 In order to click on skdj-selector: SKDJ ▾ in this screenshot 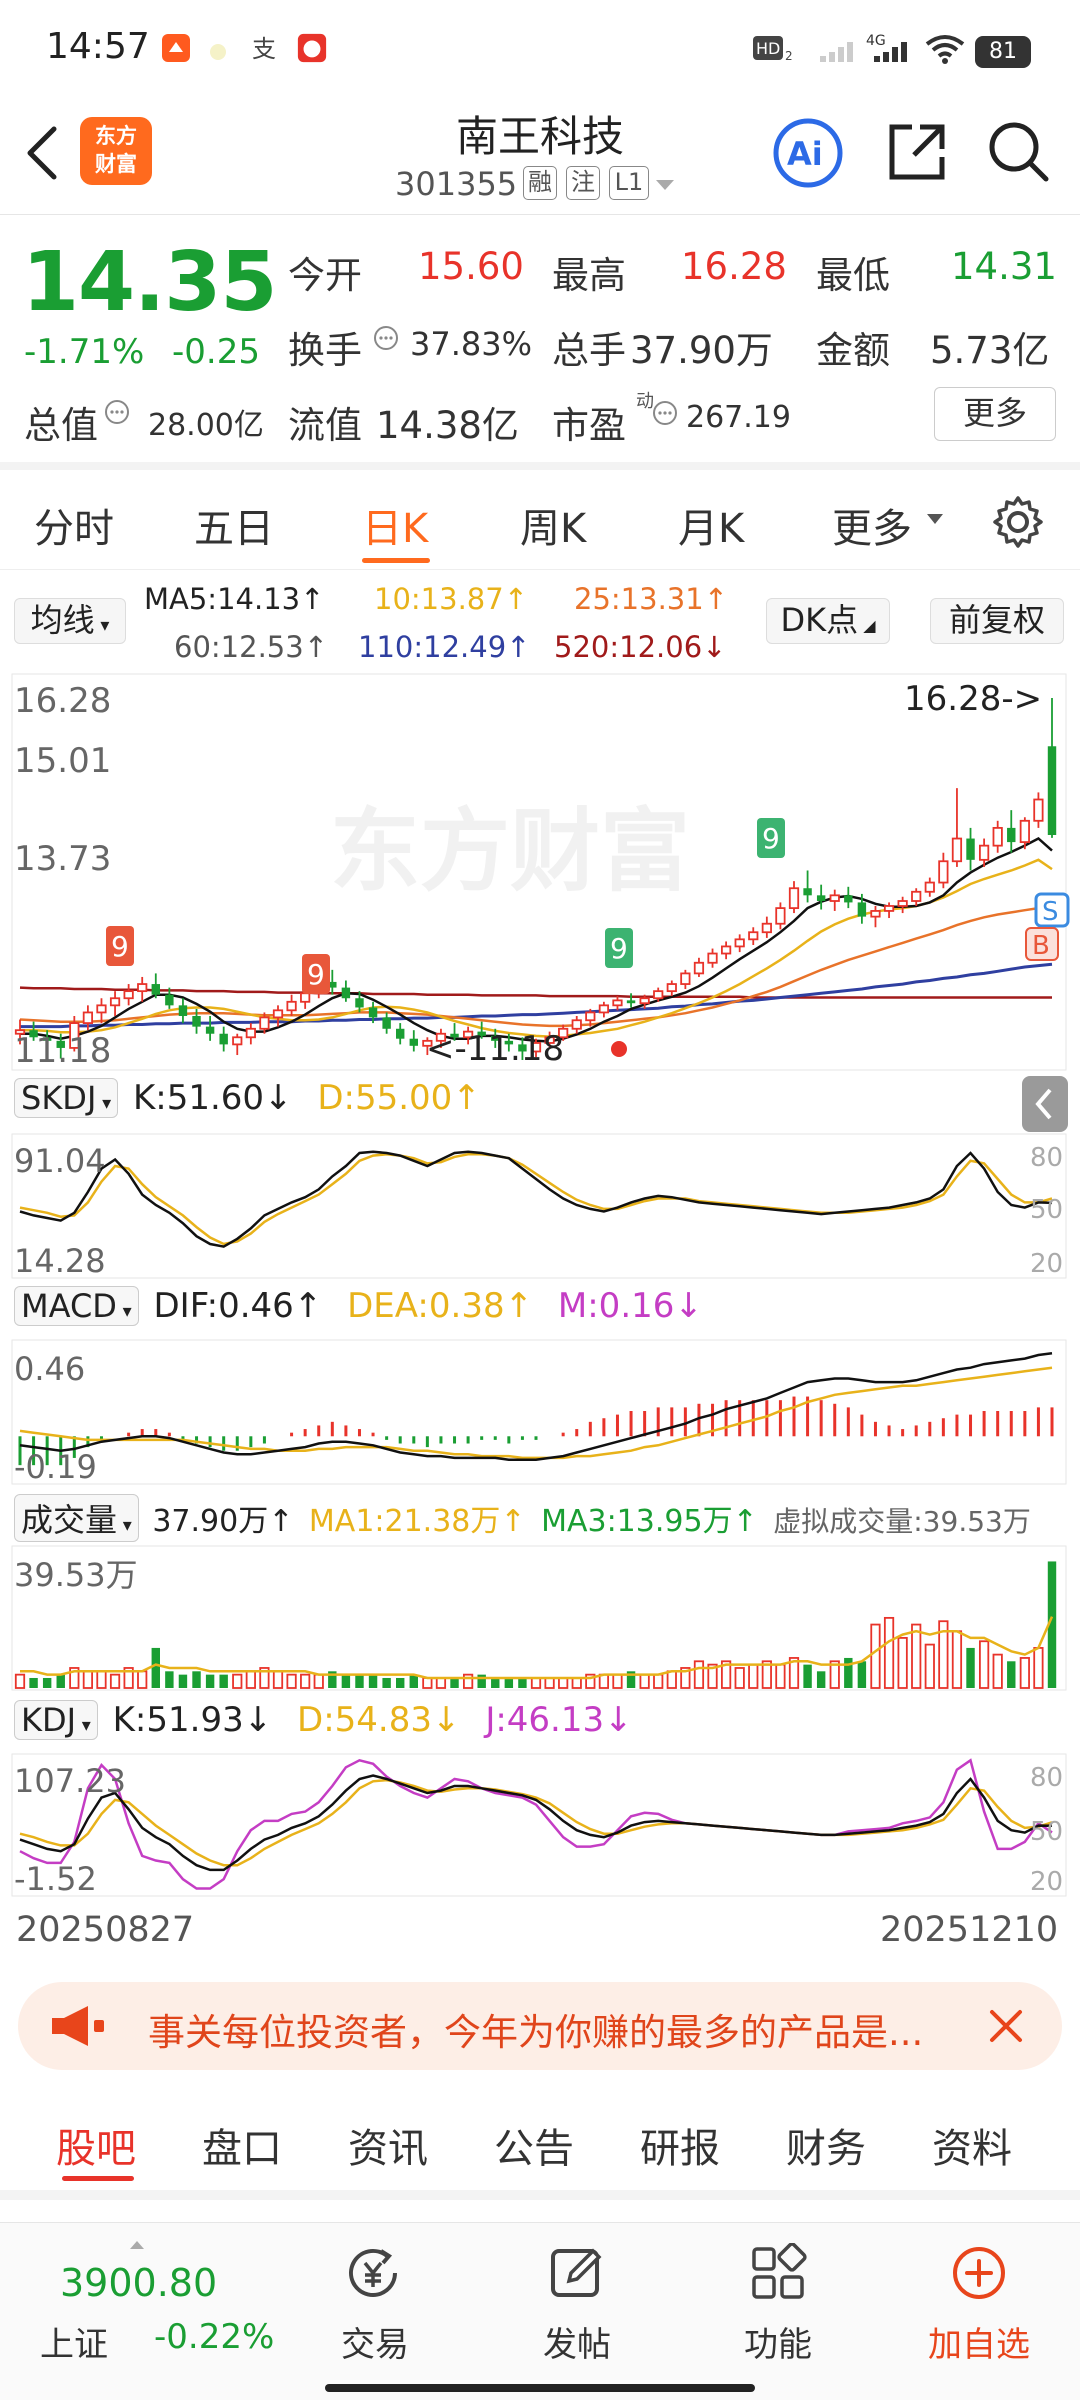, I will do `click(66, 1098)`.